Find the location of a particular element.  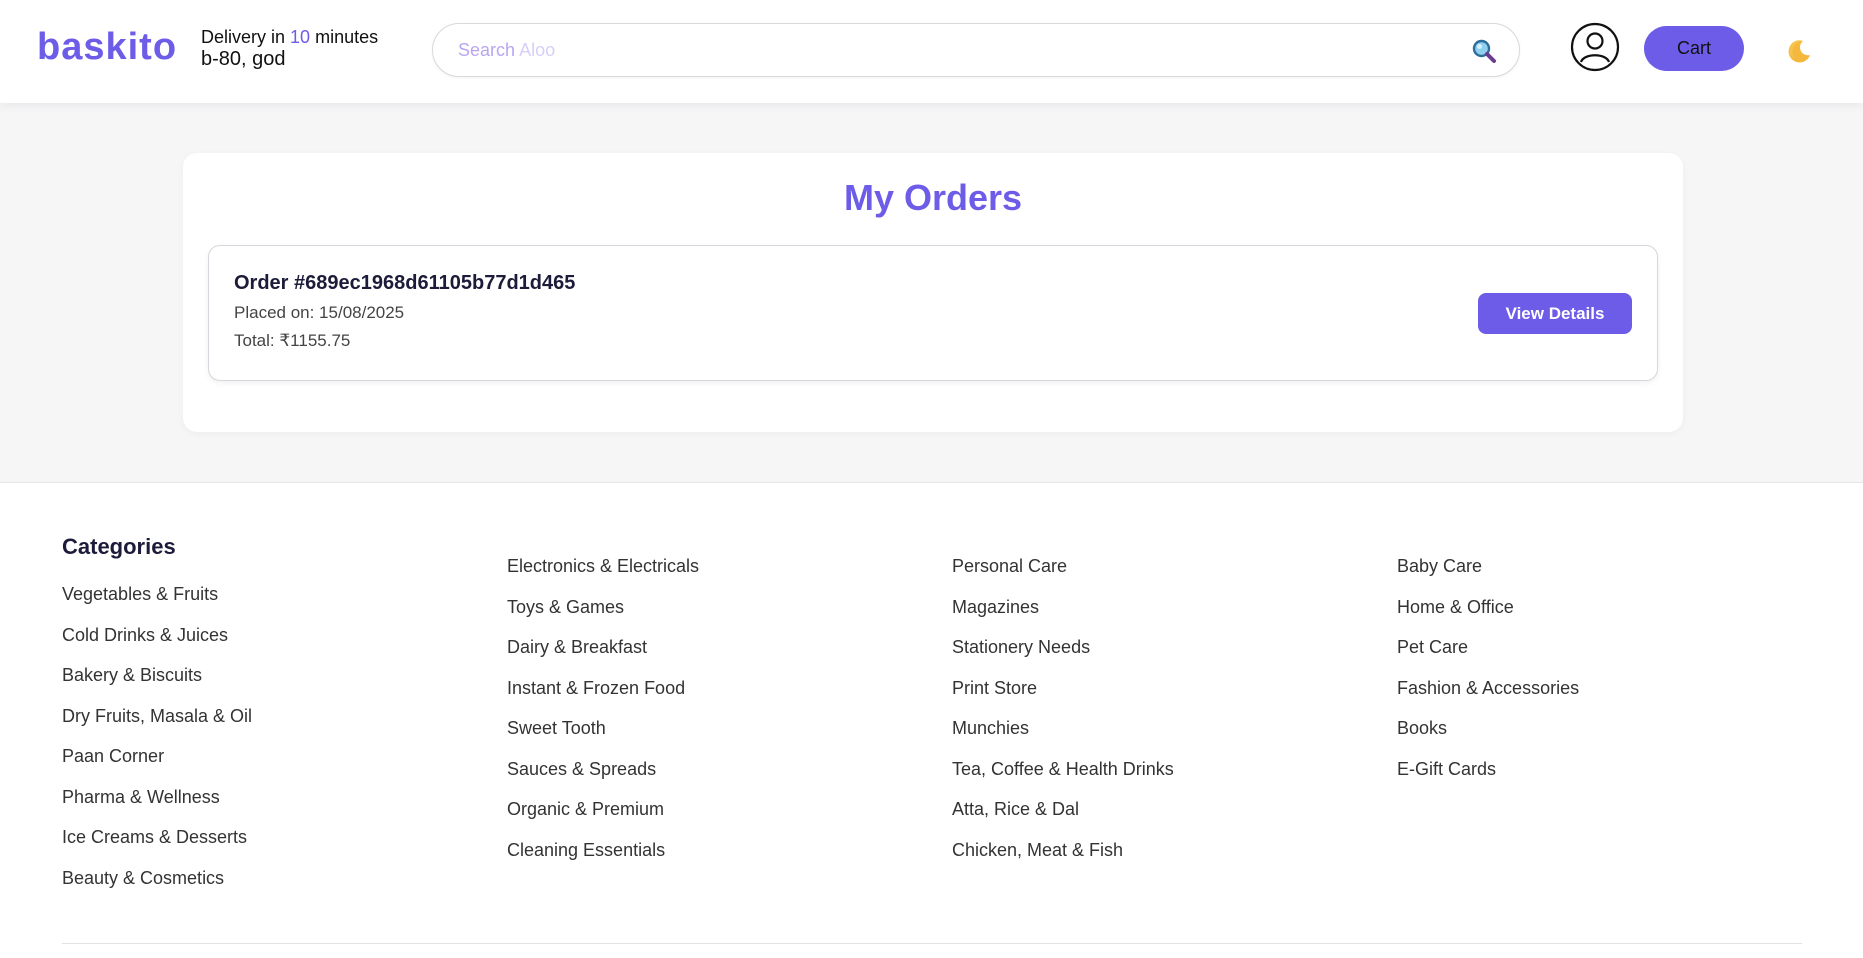

category-link: Tea, Coffee & Health Drinks is located at coordinates (1063, 778).